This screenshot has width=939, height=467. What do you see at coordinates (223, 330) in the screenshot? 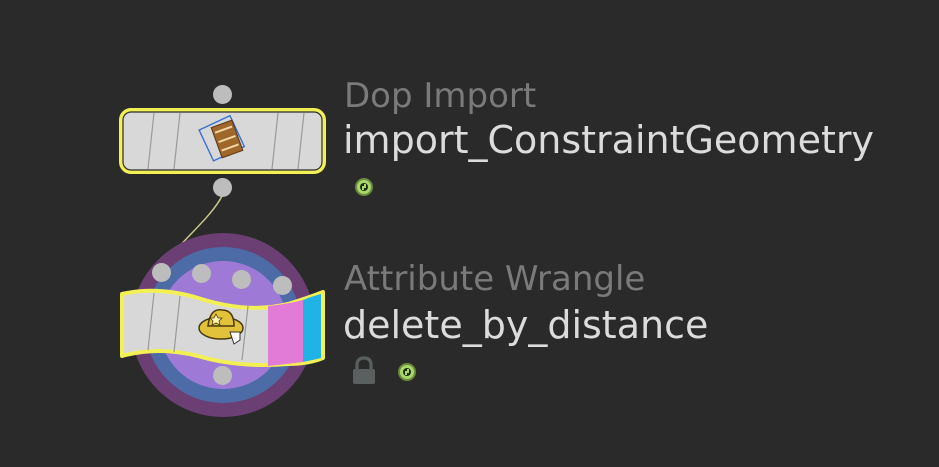
I see `node-attribute-wrangle` at bounding box center [223, 330].